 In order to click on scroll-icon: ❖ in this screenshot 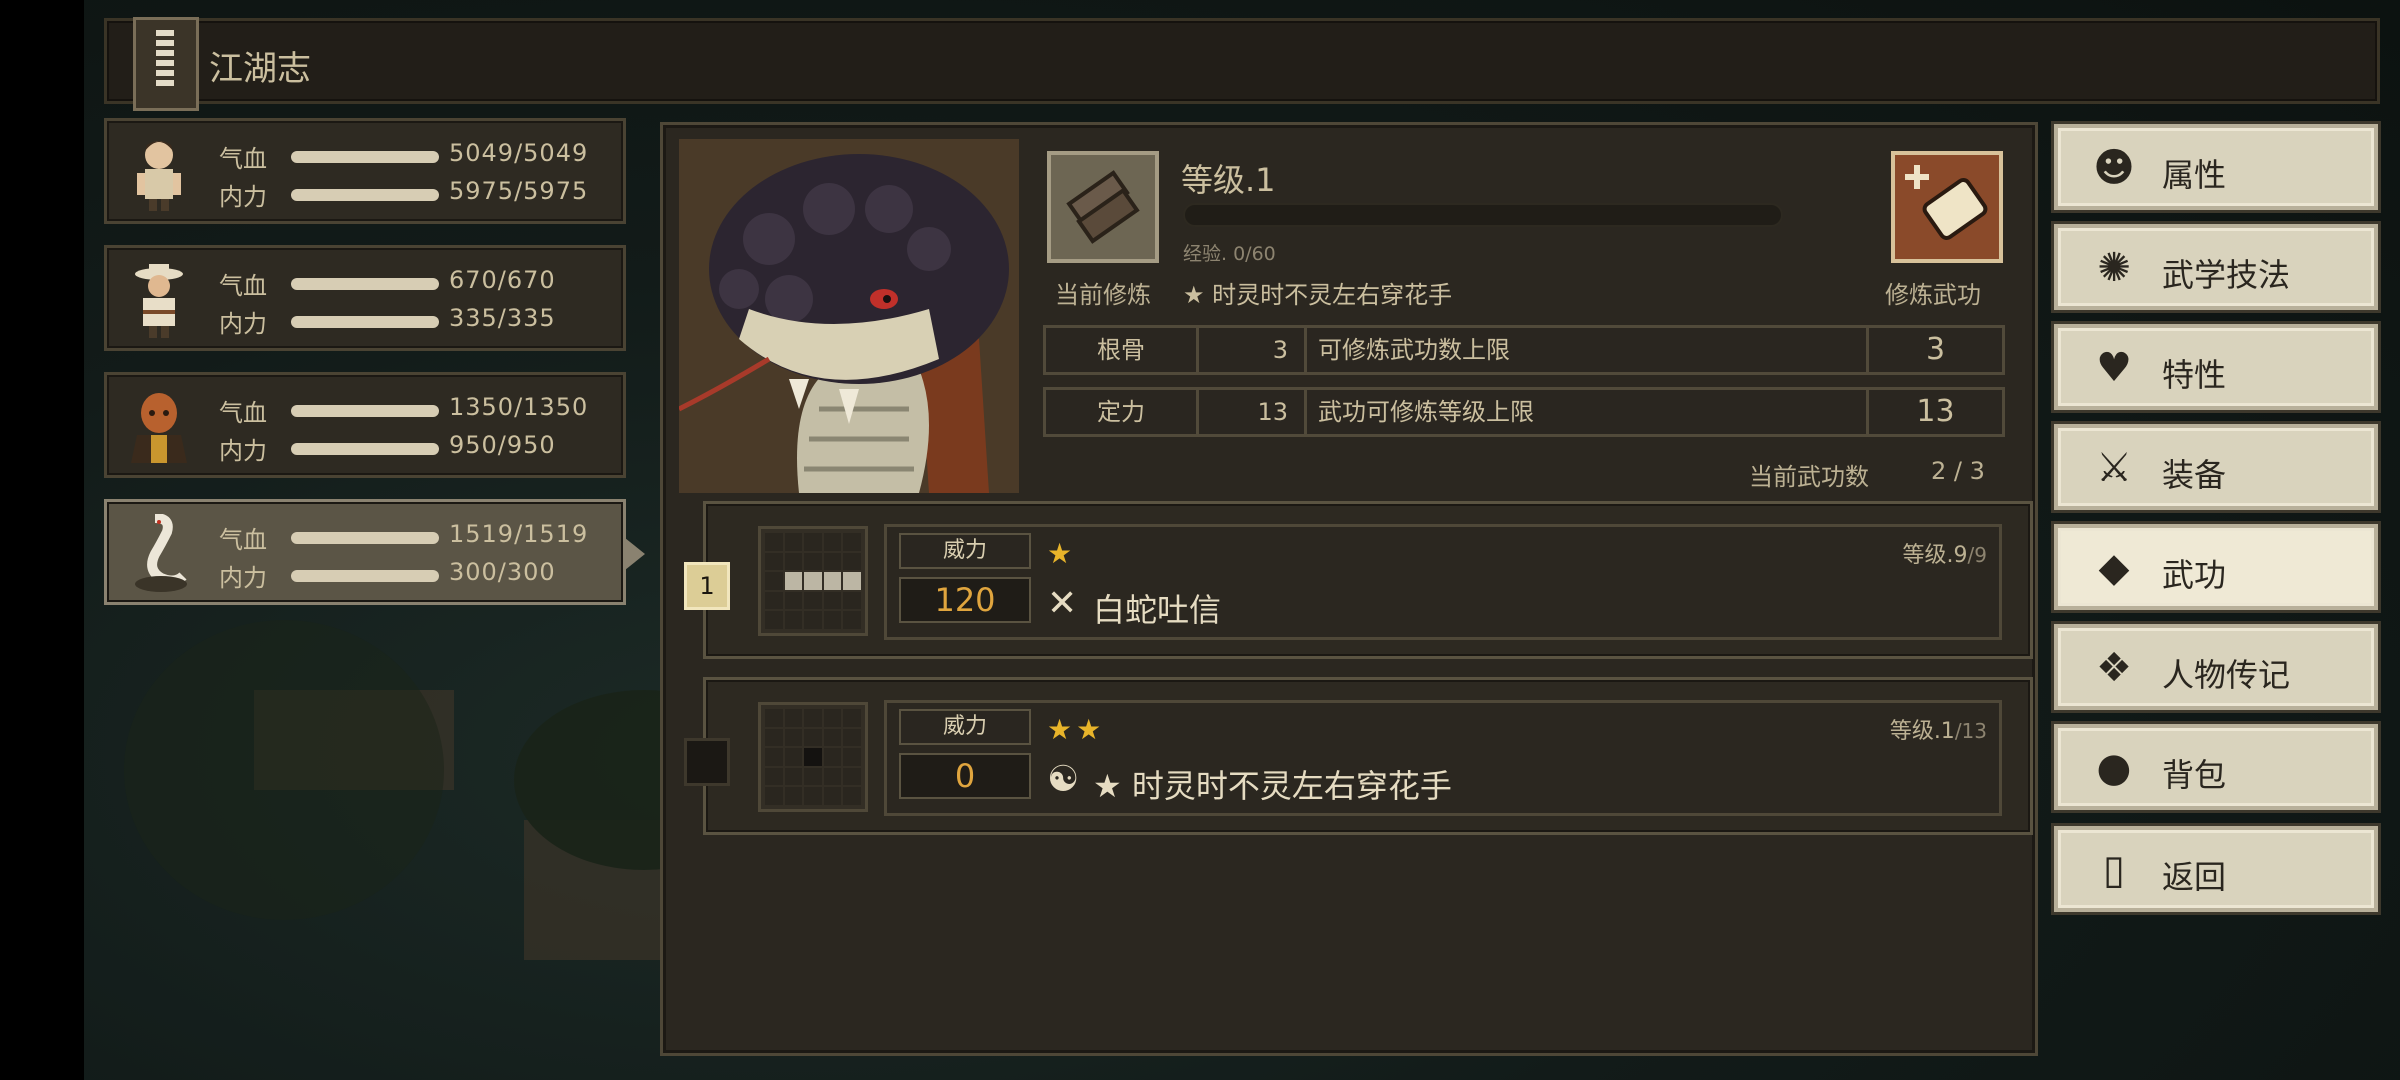, I will do `click(2114, 668)`.